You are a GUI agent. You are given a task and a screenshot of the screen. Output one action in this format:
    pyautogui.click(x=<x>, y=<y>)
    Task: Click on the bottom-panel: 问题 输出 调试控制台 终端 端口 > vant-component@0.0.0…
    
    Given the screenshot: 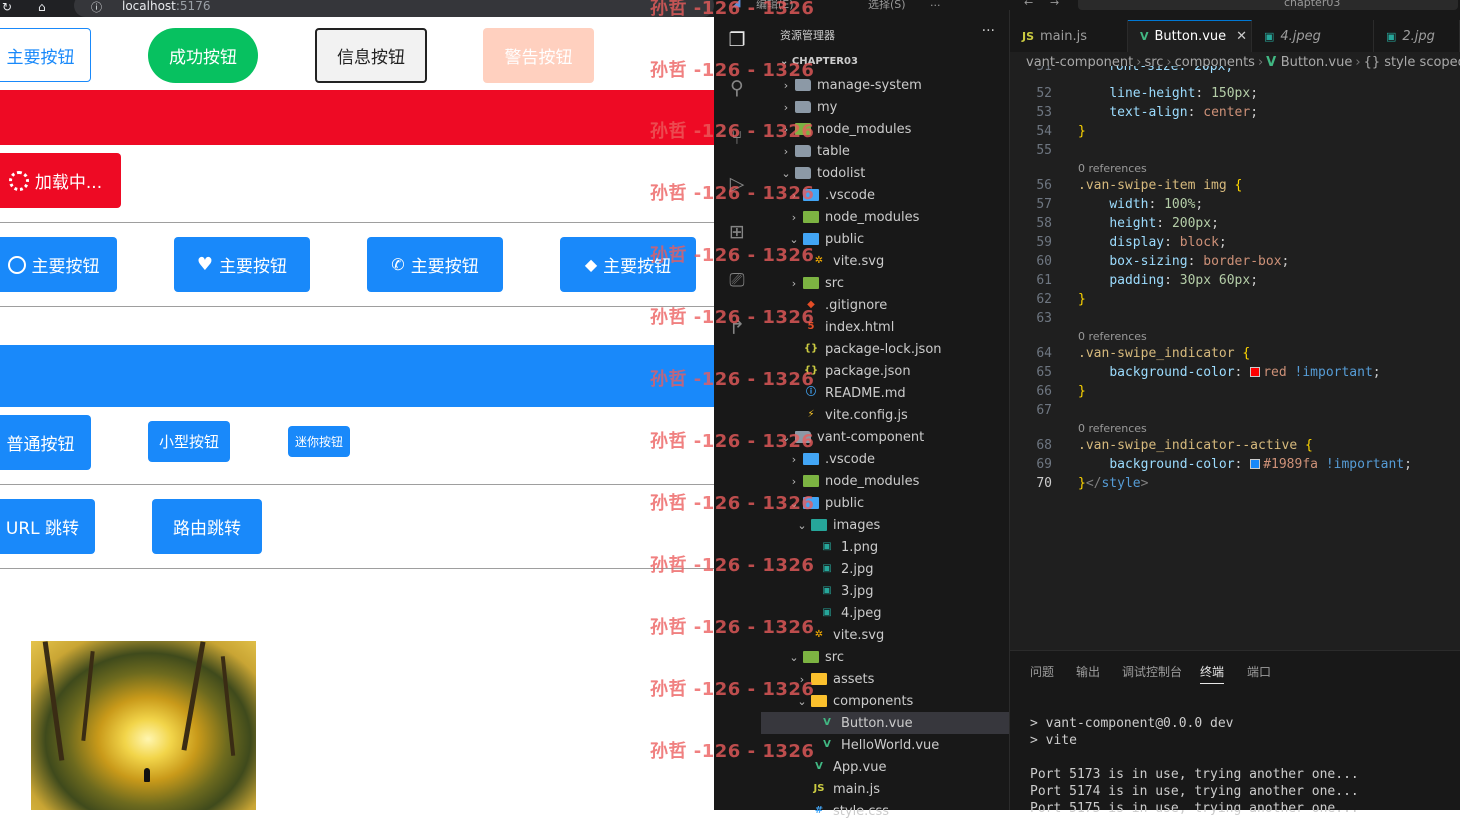 What is the action you would take?
    pyautogui.click(x=1235, y=733)
    